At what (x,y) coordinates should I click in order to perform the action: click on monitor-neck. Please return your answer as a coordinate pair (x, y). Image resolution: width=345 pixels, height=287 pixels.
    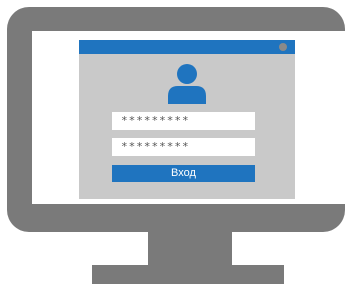
    Looking at the image, I should click on (190, 249).